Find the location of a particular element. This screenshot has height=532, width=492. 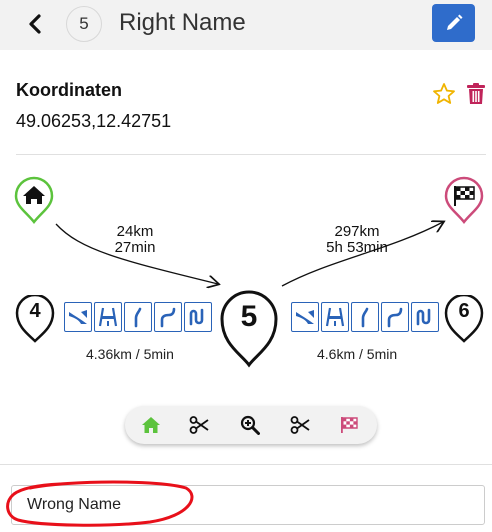

current-waypoint-pin: 5 is located at coordinates (249, 328).